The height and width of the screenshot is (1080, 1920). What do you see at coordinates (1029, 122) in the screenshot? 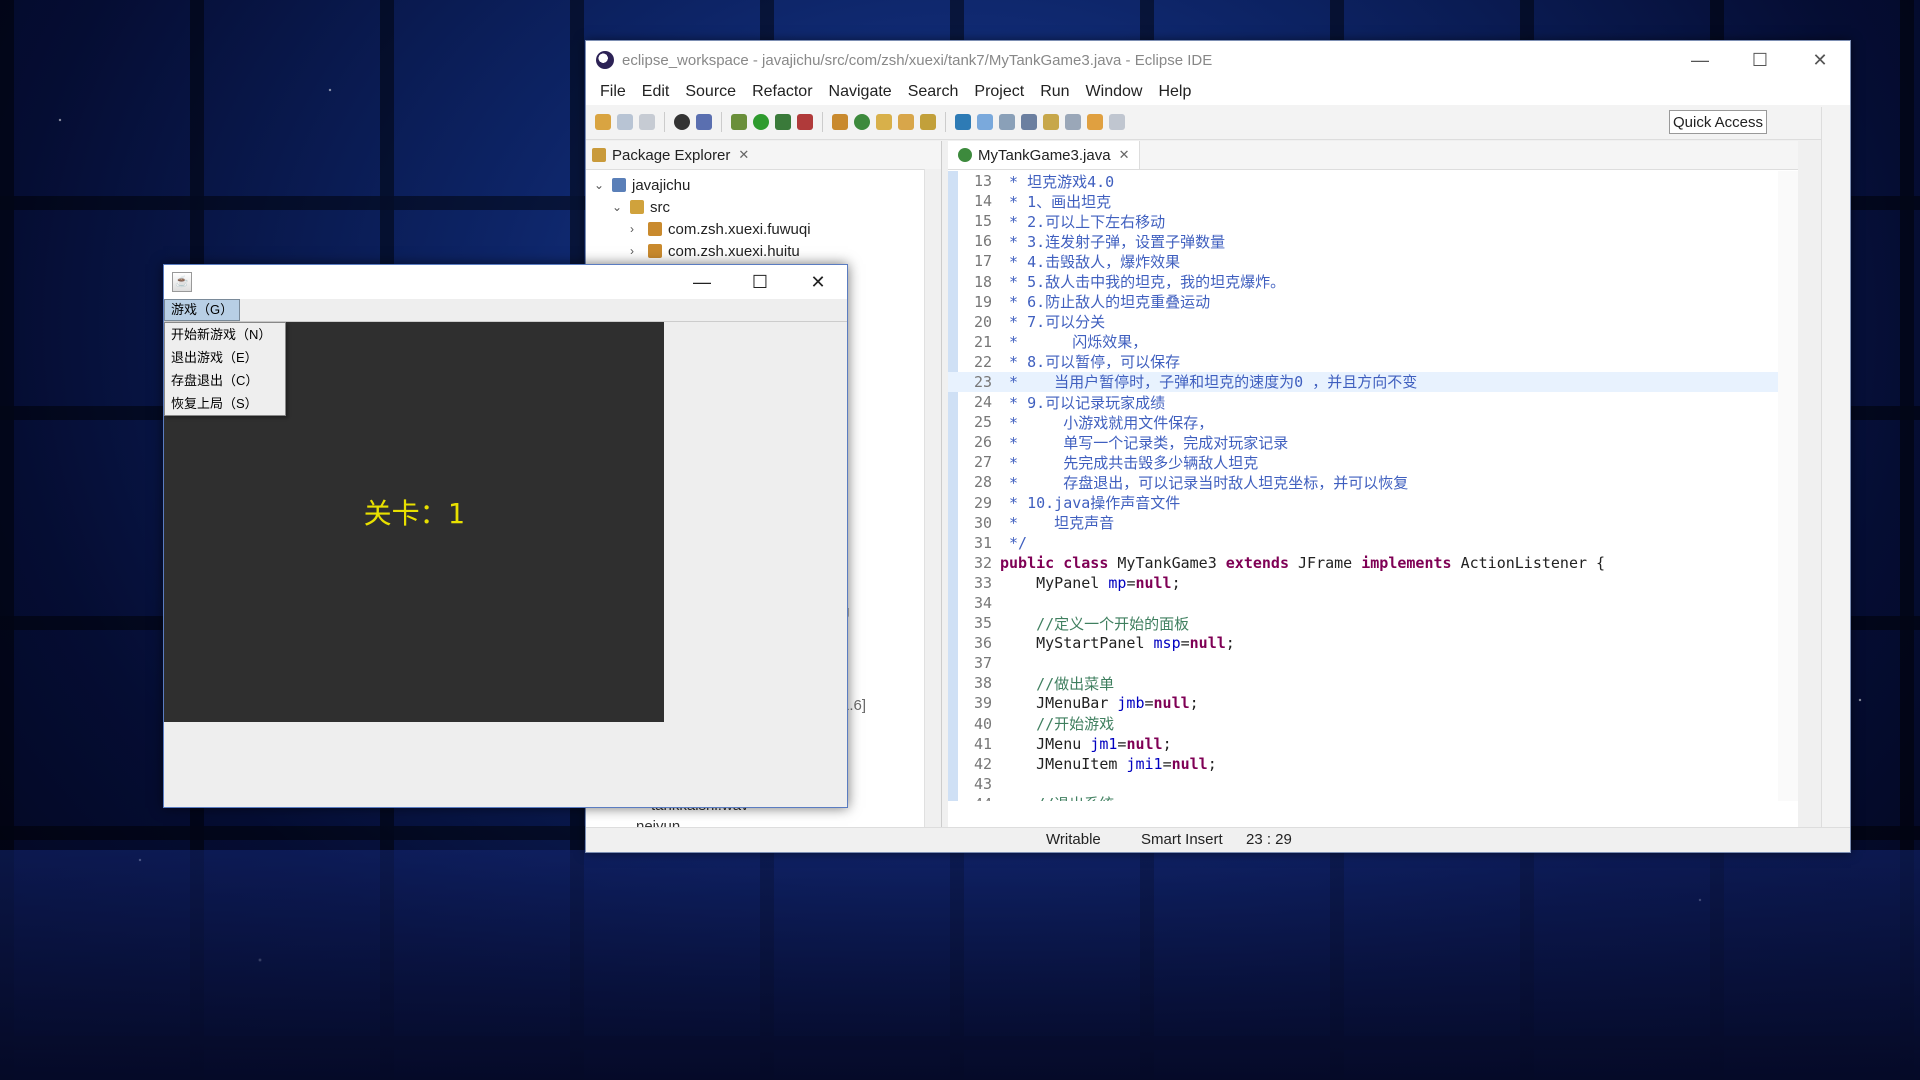
I see `next-annotation-icon` at bounding box center [1029, 122].